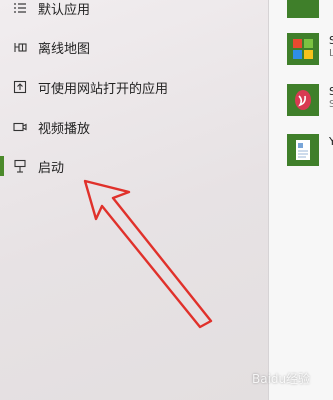  I want to click on app-tile-icon, so click(303, 9).